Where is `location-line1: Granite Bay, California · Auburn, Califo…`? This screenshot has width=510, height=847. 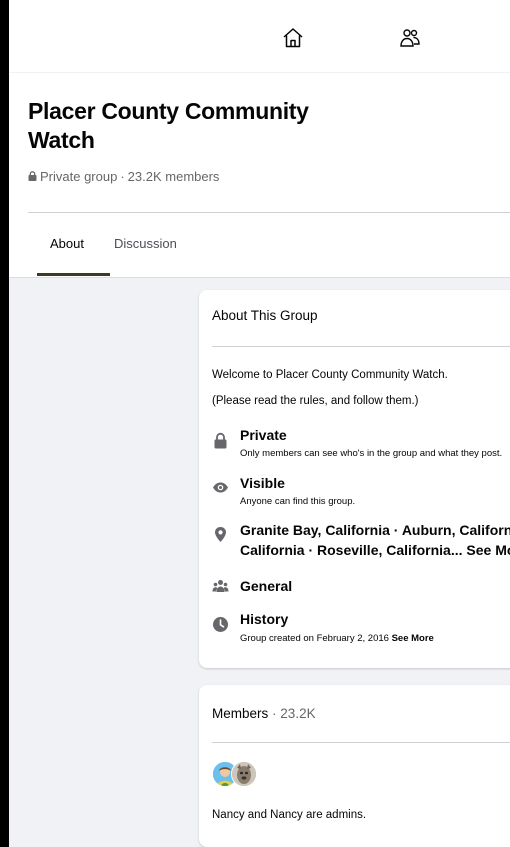 location-line1: Granite Bay, California · Auburn, Califo… is located at coordinates (375, 530).